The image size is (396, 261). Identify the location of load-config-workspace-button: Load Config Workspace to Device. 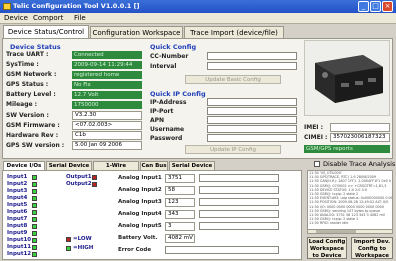
(327, 248).